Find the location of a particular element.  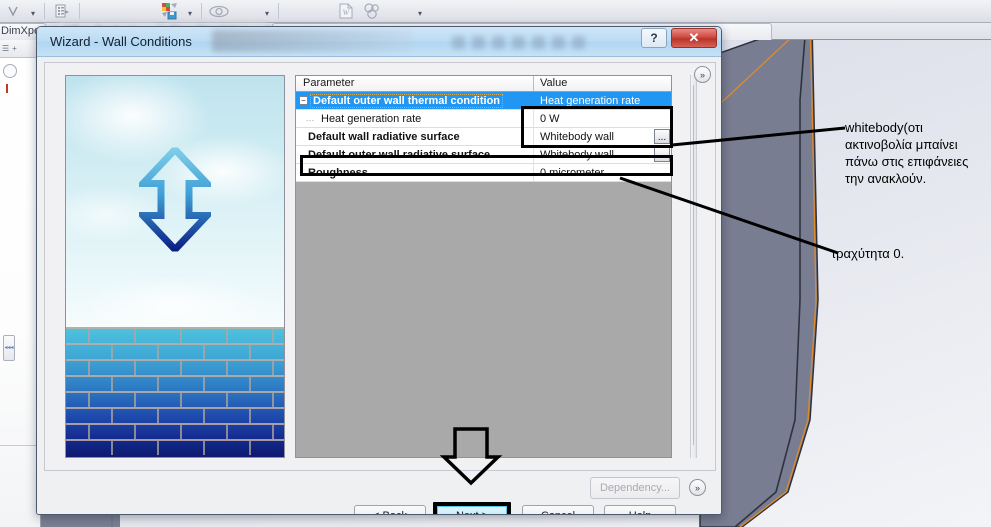

application-toolbar: ▾ ▾ ▾ W ▾ is located at coordinates (495, 11).